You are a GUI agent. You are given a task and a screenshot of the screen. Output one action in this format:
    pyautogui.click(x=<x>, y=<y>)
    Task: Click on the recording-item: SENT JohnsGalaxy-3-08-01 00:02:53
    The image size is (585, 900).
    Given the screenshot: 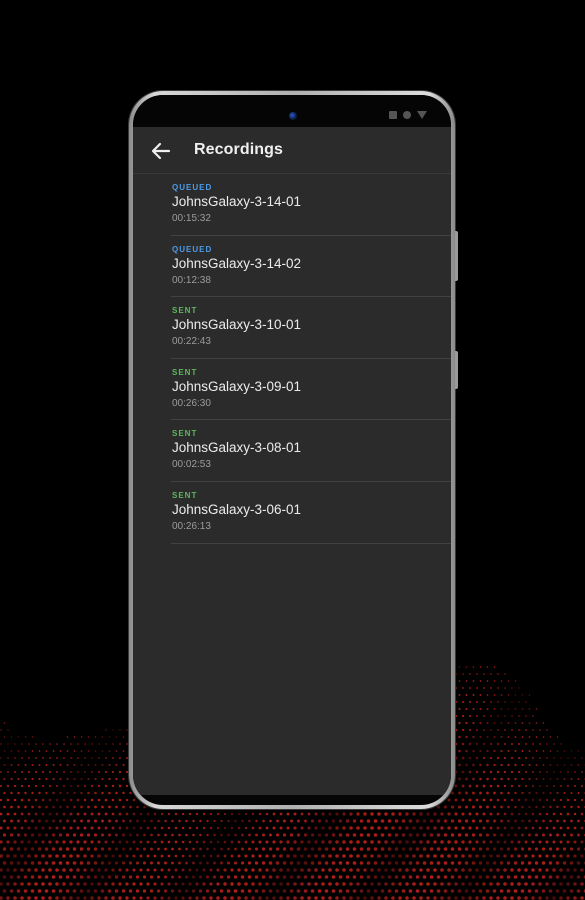 What is the action you would take?
    pyautogui.click(x=292, y=451)
    